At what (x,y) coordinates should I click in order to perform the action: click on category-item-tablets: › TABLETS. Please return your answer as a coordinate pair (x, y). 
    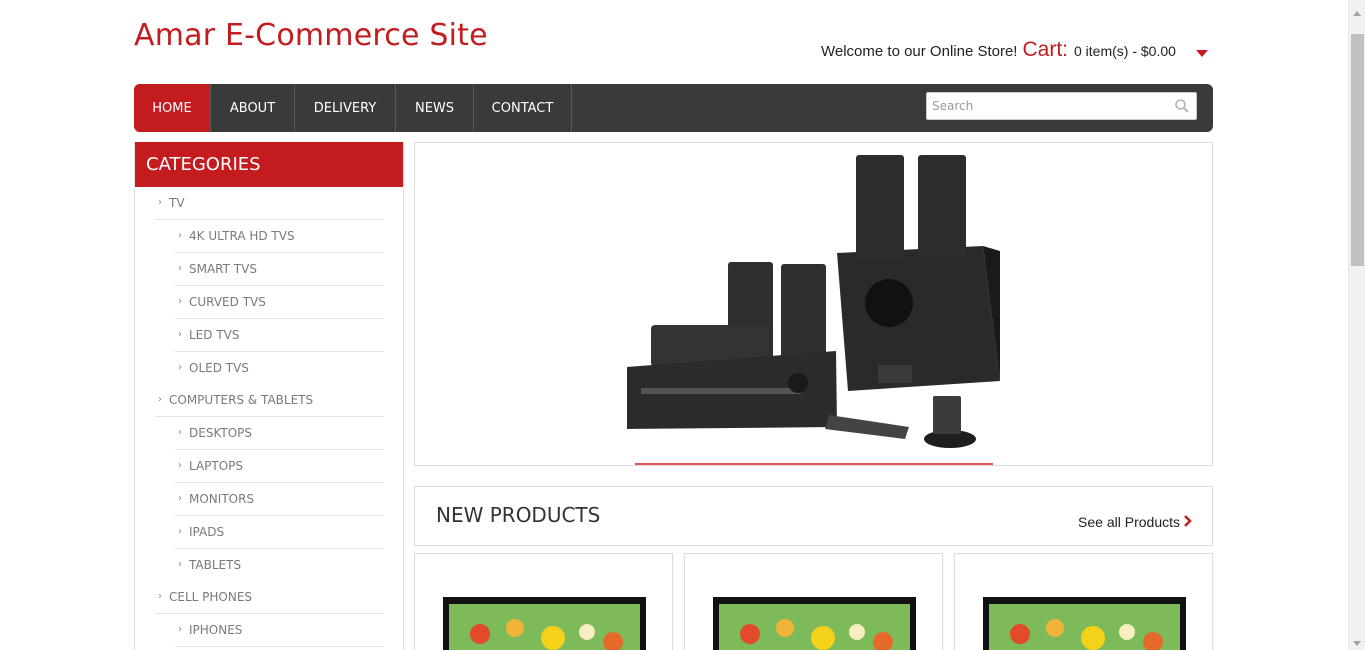
    Looking at the image, I should click on (209, 564).